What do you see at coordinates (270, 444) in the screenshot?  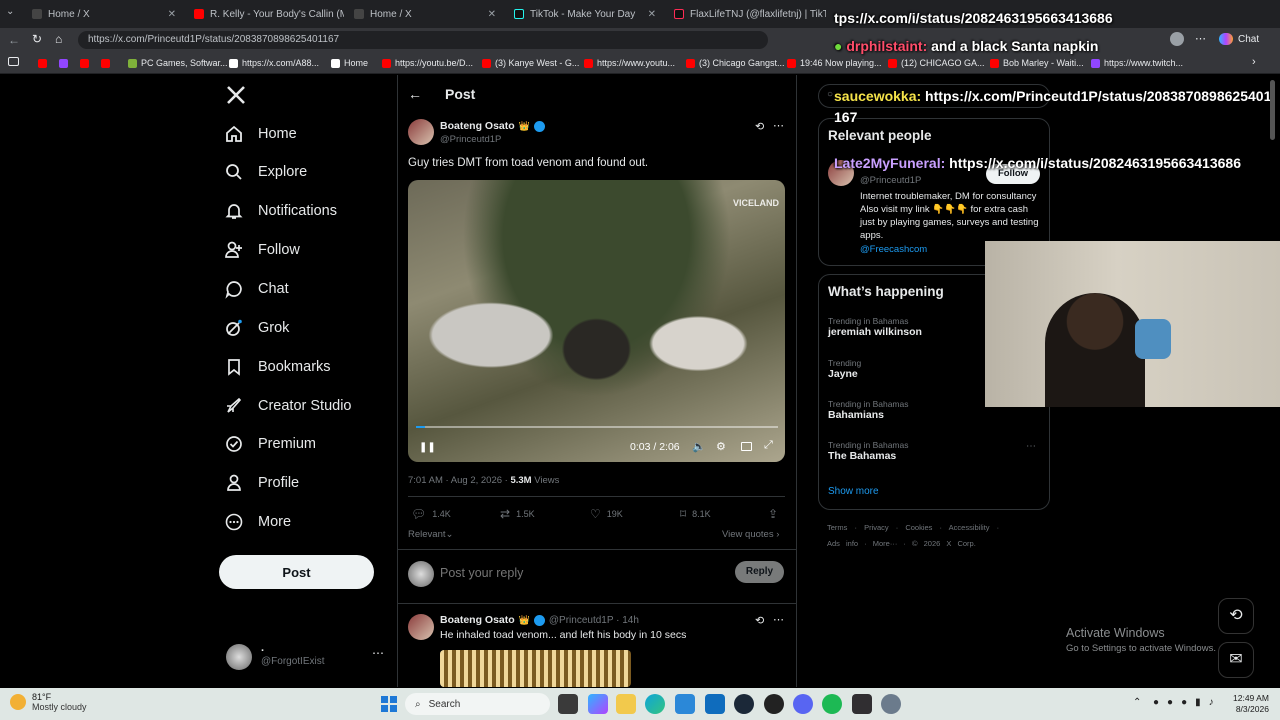 I see `nav-premium: Premium` at bounding box center [270, 444].